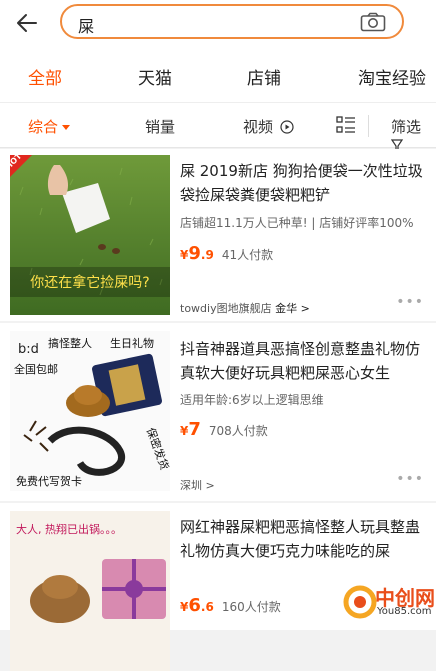 The width and height of the screenshot is (436, 671). I want to click on tab-taobao-experience: 淘宝经验, so click(392, 76).